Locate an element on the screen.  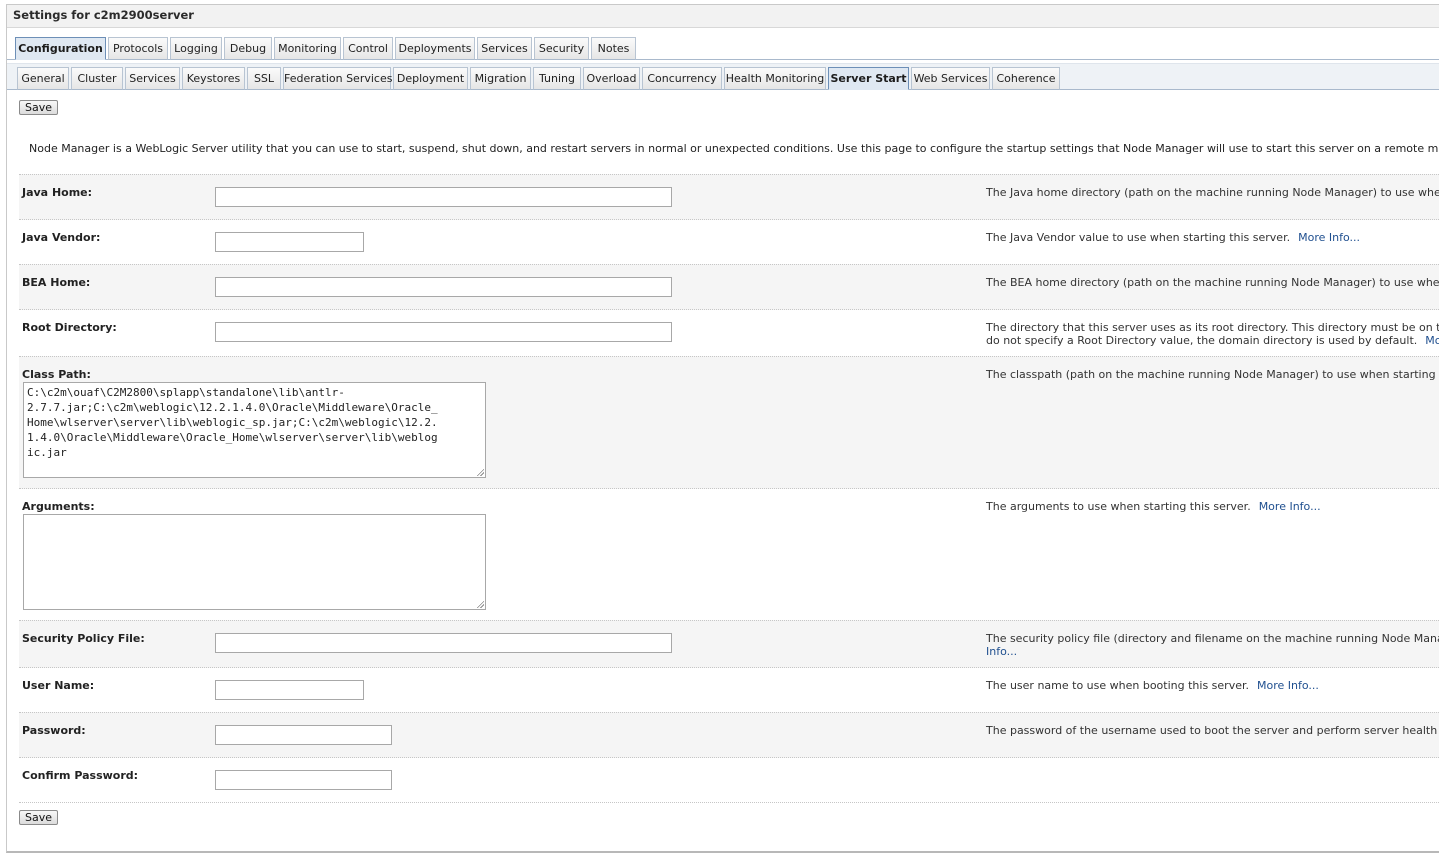
bea-home-input is located at coordinates (443, 287).